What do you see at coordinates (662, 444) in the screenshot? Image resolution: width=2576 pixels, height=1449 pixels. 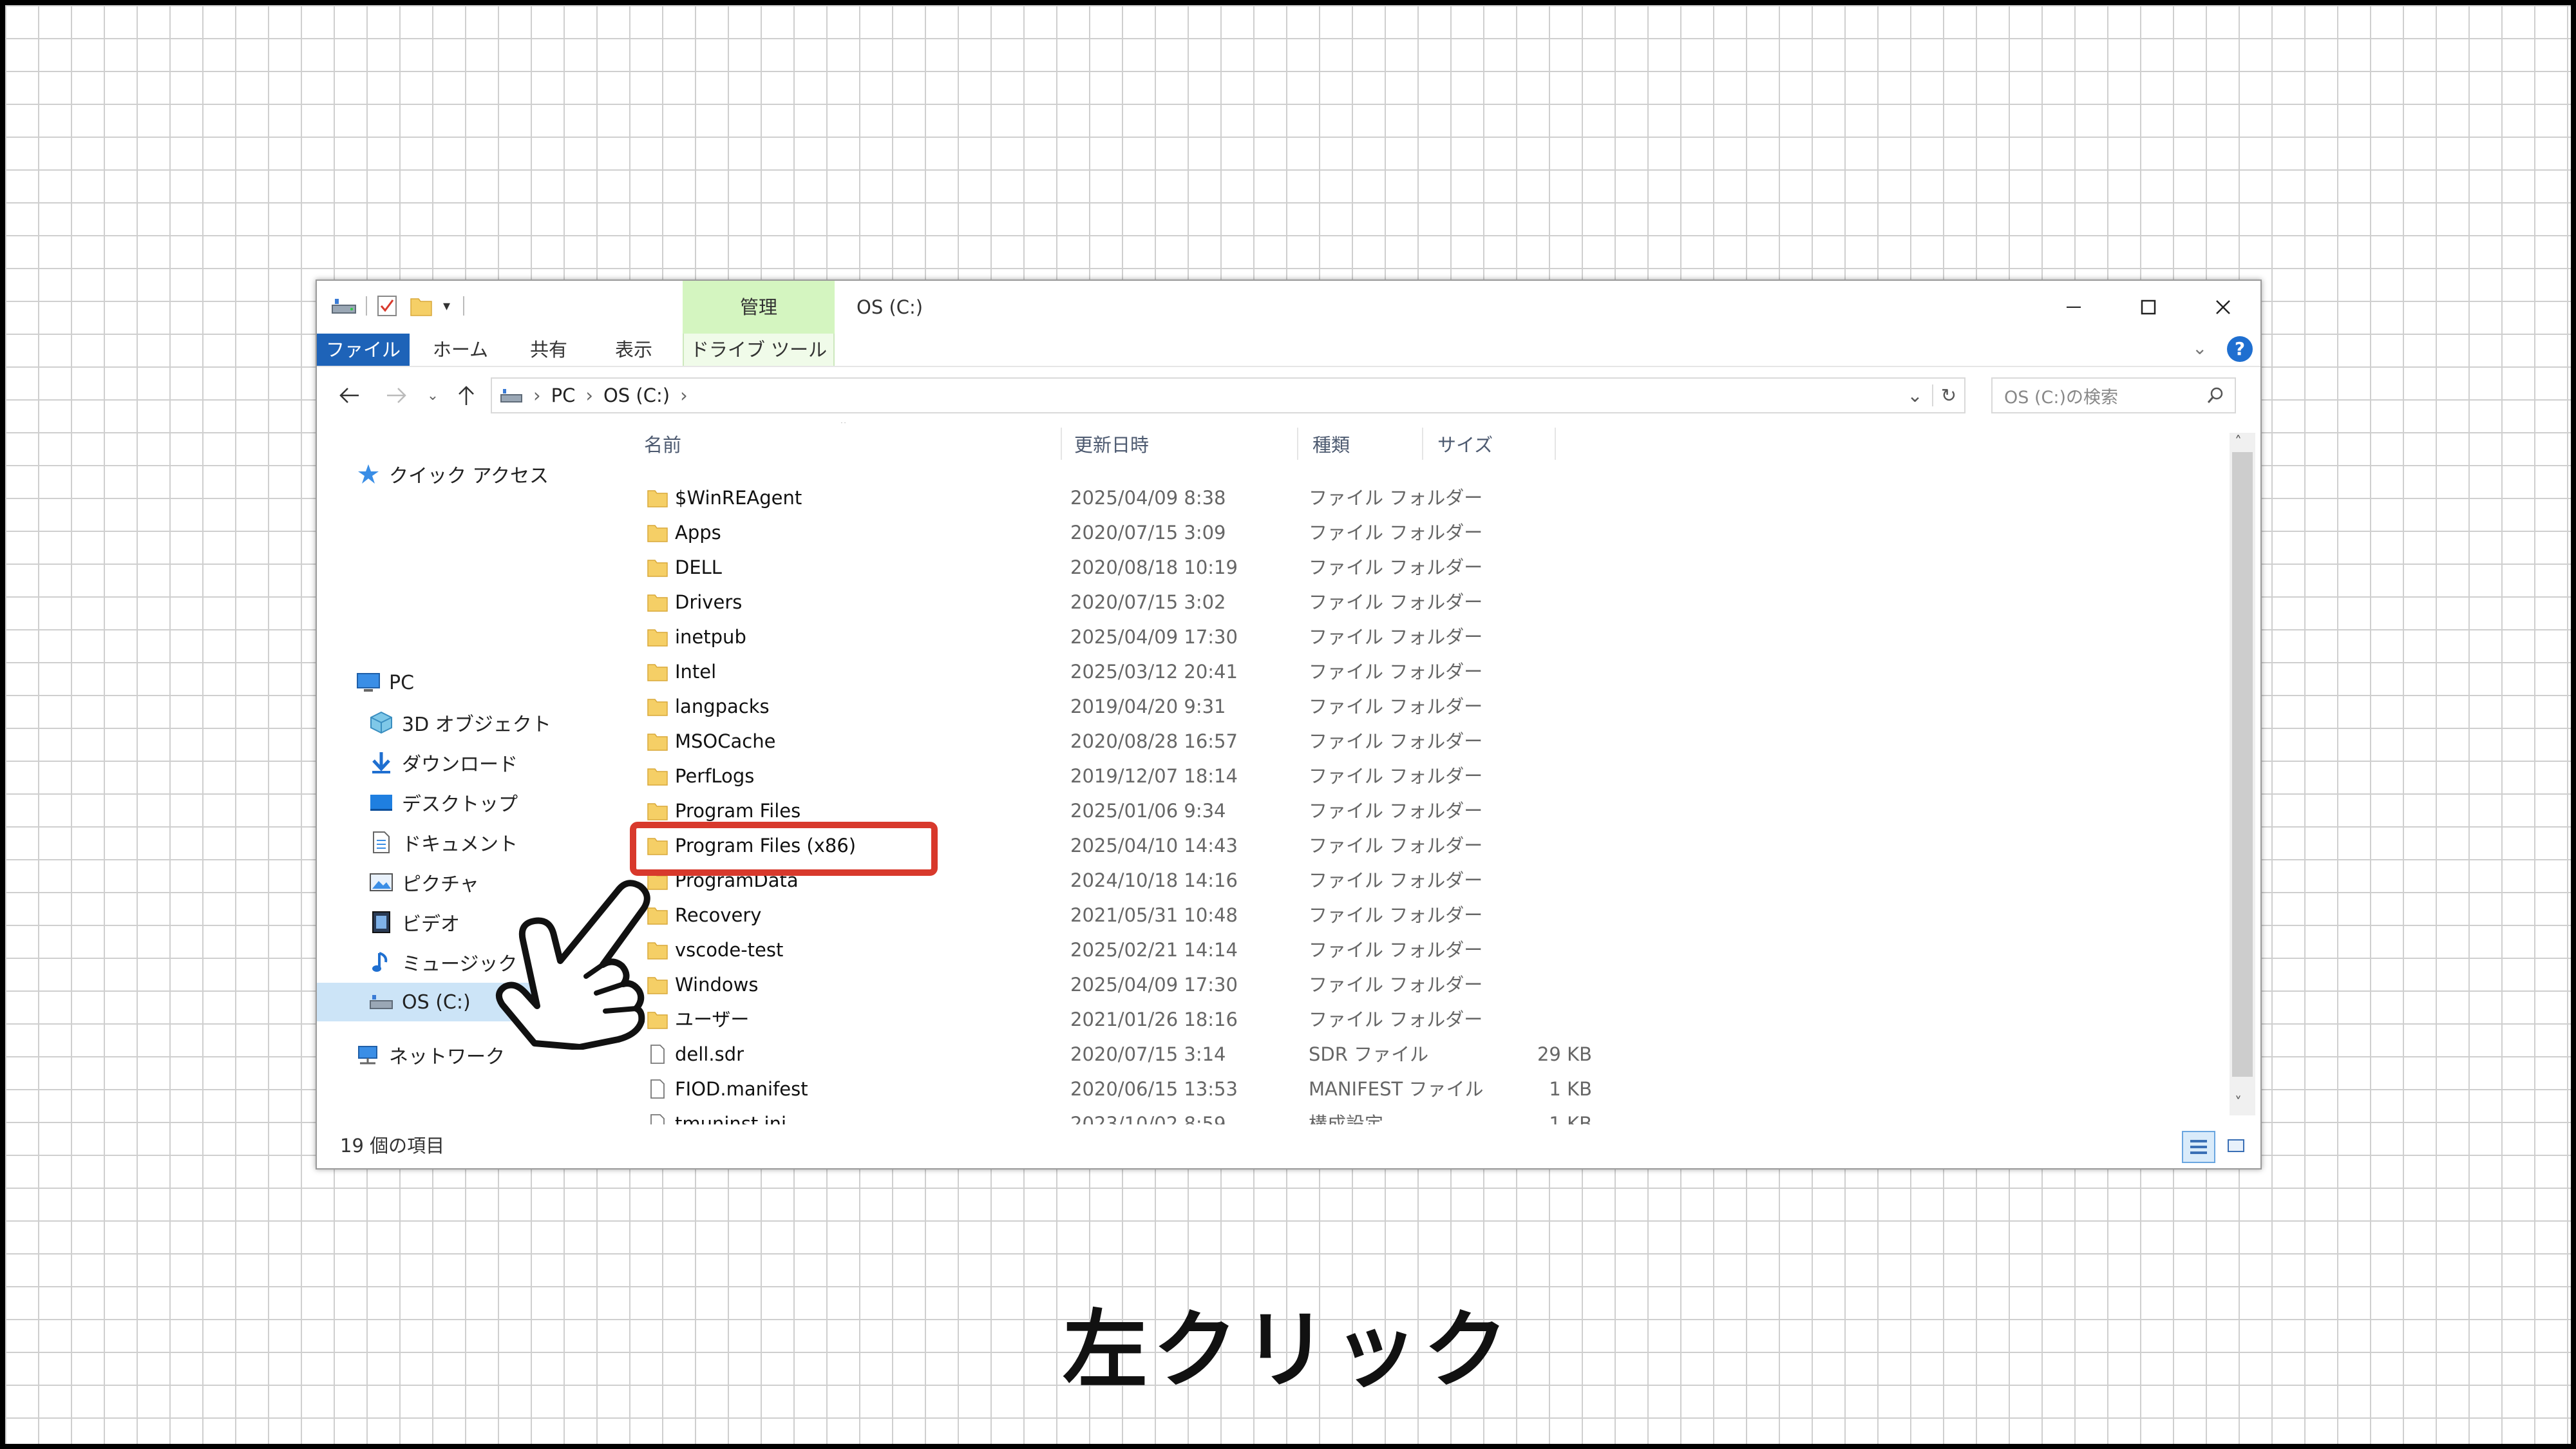 I see `column-header-name: 名前` at bounding box center [662, 444].